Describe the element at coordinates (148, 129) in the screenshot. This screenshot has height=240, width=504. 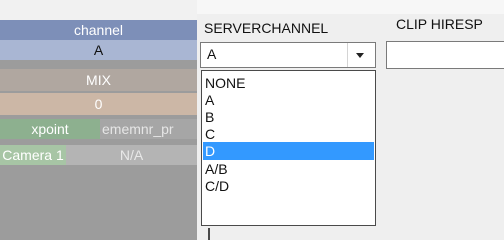
I see `xpoint-value: ememnr_pr` at that location.